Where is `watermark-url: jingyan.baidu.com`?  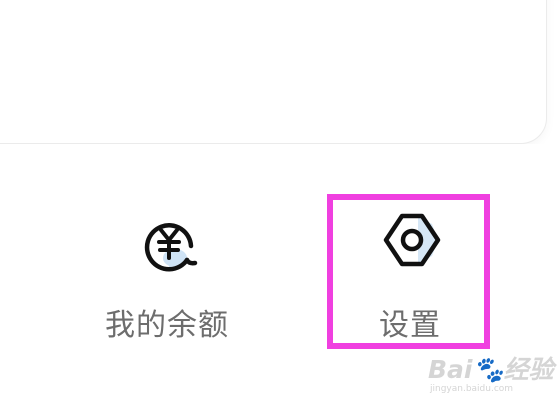
watermark-url: jingyan.baidu.com is located at coordinates (472, 389).